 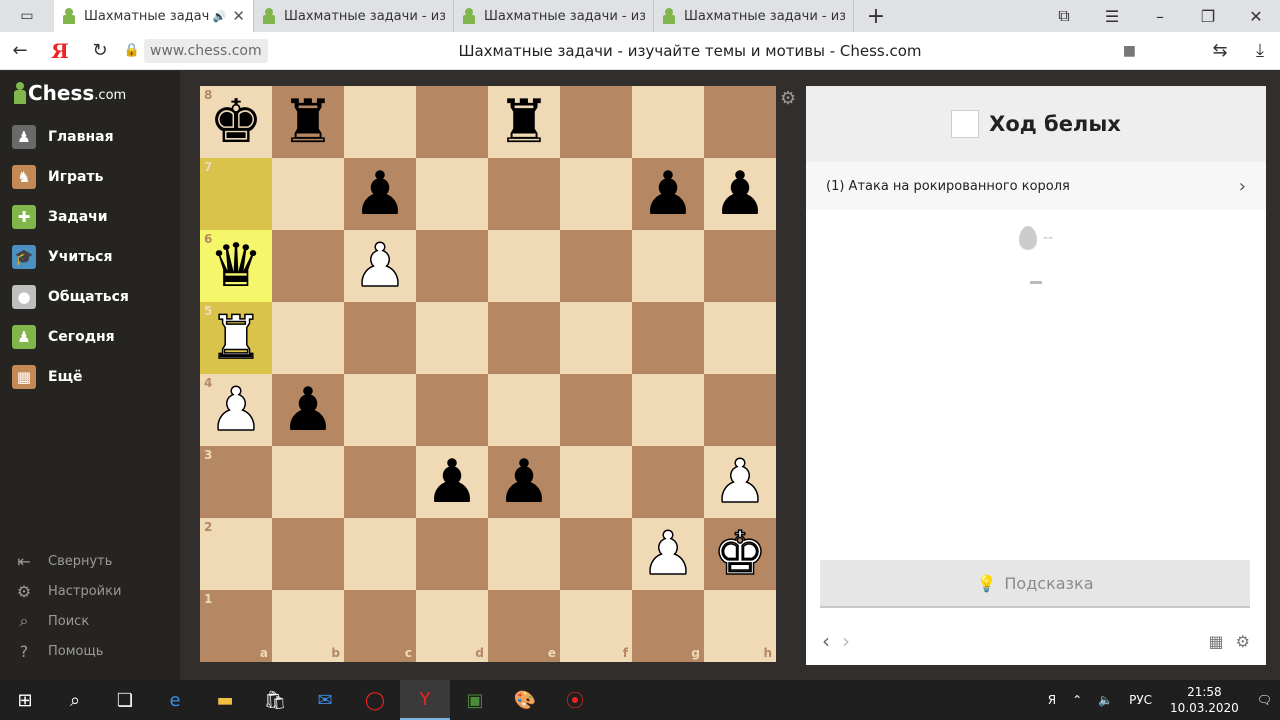 I want to click on square-a1: 1a, so click(x=236, y=626).